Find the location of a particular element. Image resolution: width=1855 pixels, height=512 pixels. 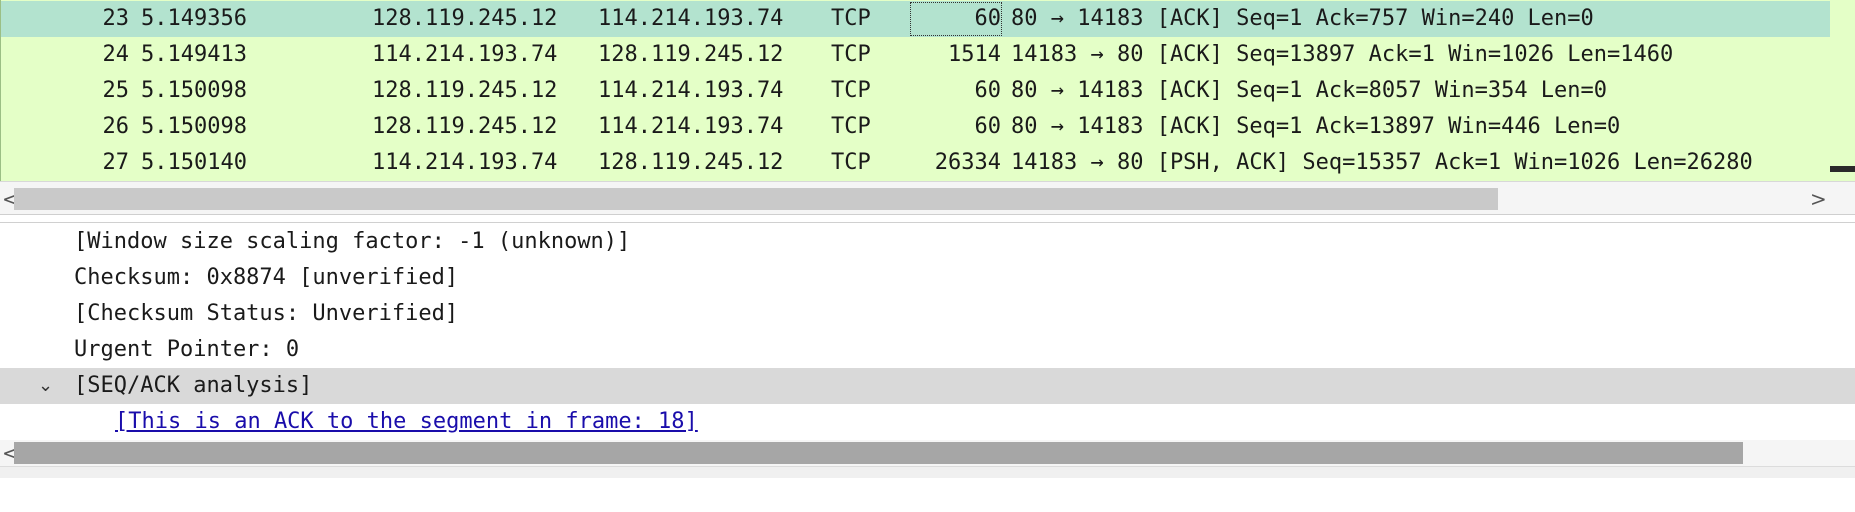

packet-time: 5.149413 is located at coordinates (194, 54).